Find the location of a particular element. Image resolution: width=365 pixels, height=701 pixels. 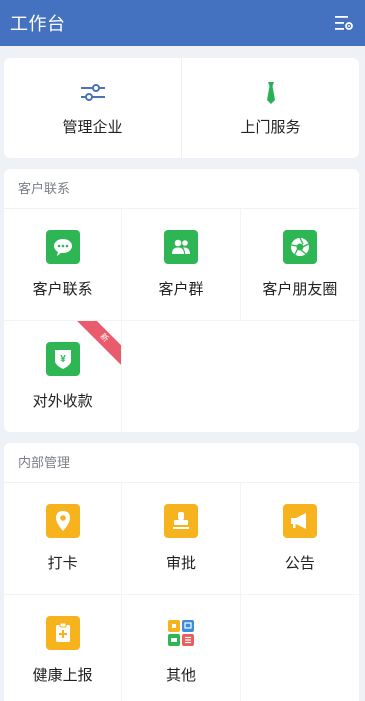

settings-filter-icon is located at coordinates (344, 23).